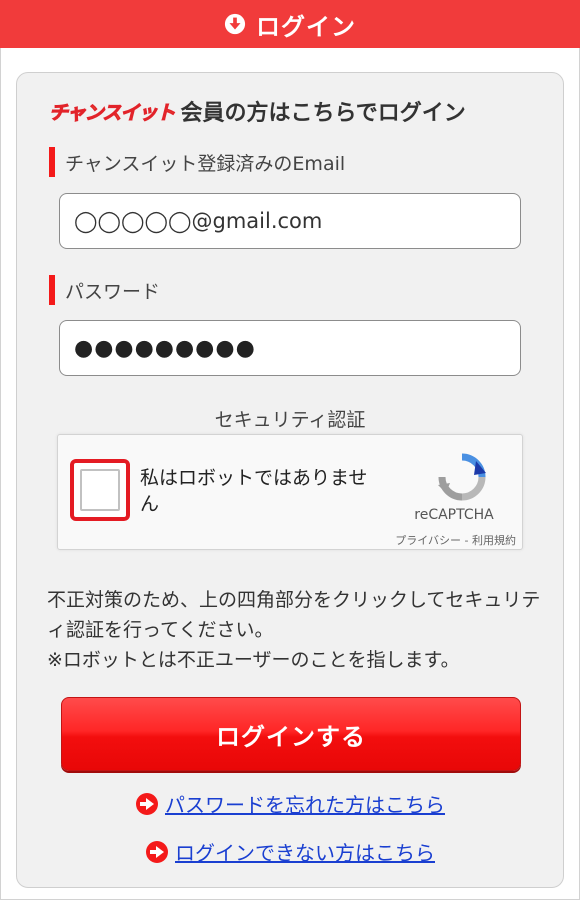 Image resolution: width=580 pixels, height=900 pixels. I want to click on cannot-login-link: ログインできない方はこちら, so click(290, 851).